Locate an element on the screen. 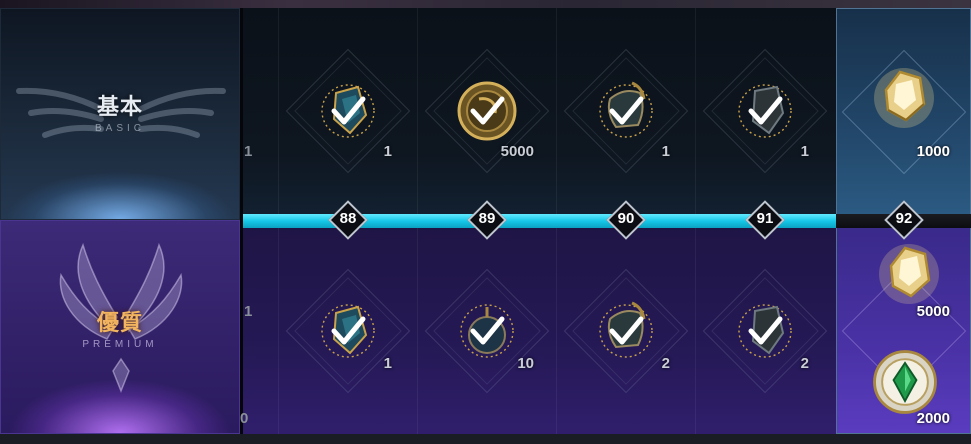 This screenshot has width=971, height=444. basic-reward-cell-90: 1 is located at coordinates (625, 111).